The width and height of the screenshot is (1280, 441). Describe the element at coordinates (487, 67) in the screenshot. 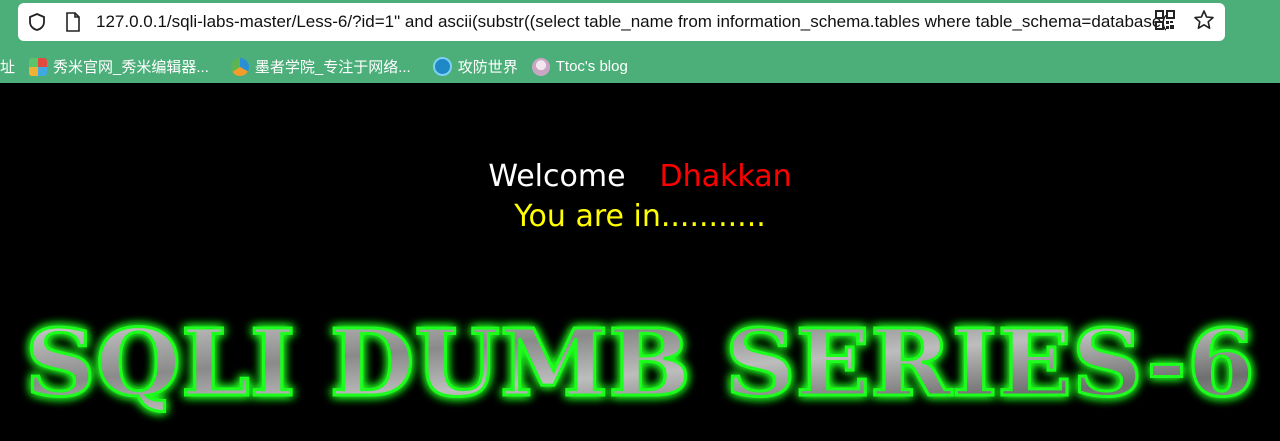

I see `bookmark-label: 攻防世界` at that location.